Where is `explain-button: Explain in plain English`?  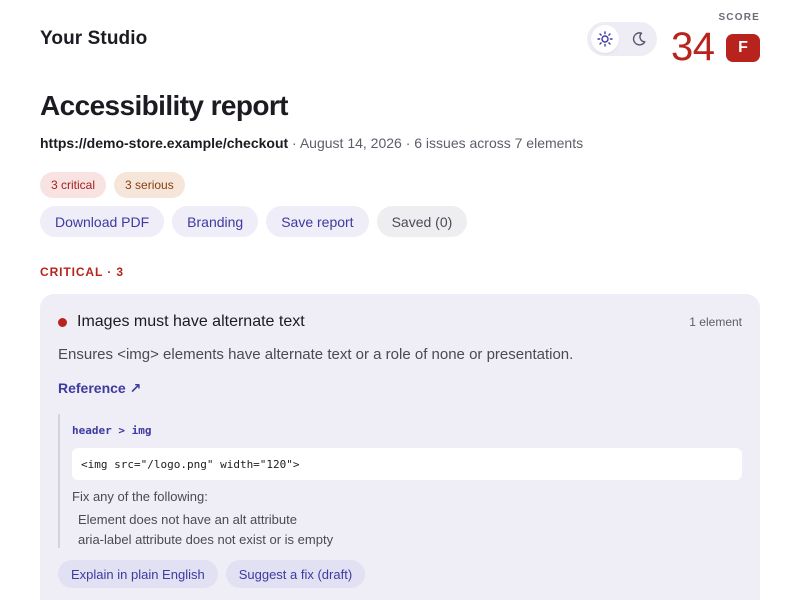 explain-button: Explain in plain English is located at coordinates (138, 574).